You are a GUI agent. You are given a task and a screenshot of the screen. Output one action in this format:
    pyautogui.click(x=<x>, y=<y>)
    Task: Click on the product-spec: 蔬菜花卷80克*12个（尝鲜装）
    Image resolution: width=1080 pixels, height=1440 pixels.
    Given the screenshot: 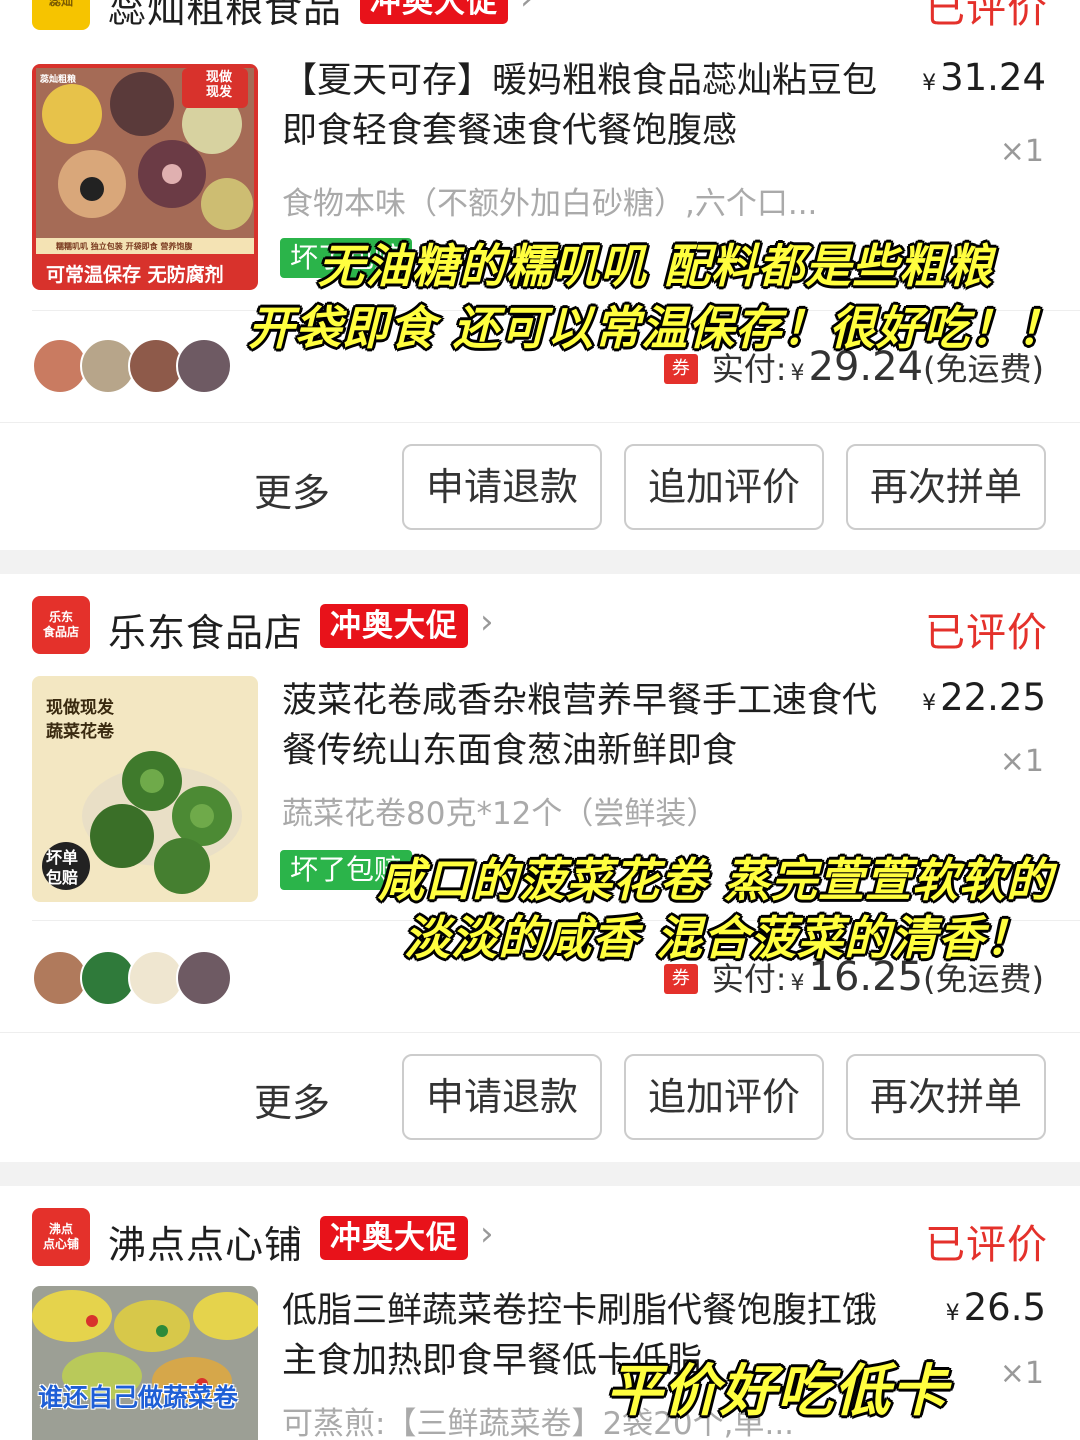 What is the action you would take?
    pyautogui.click(x=500, y=814)
    